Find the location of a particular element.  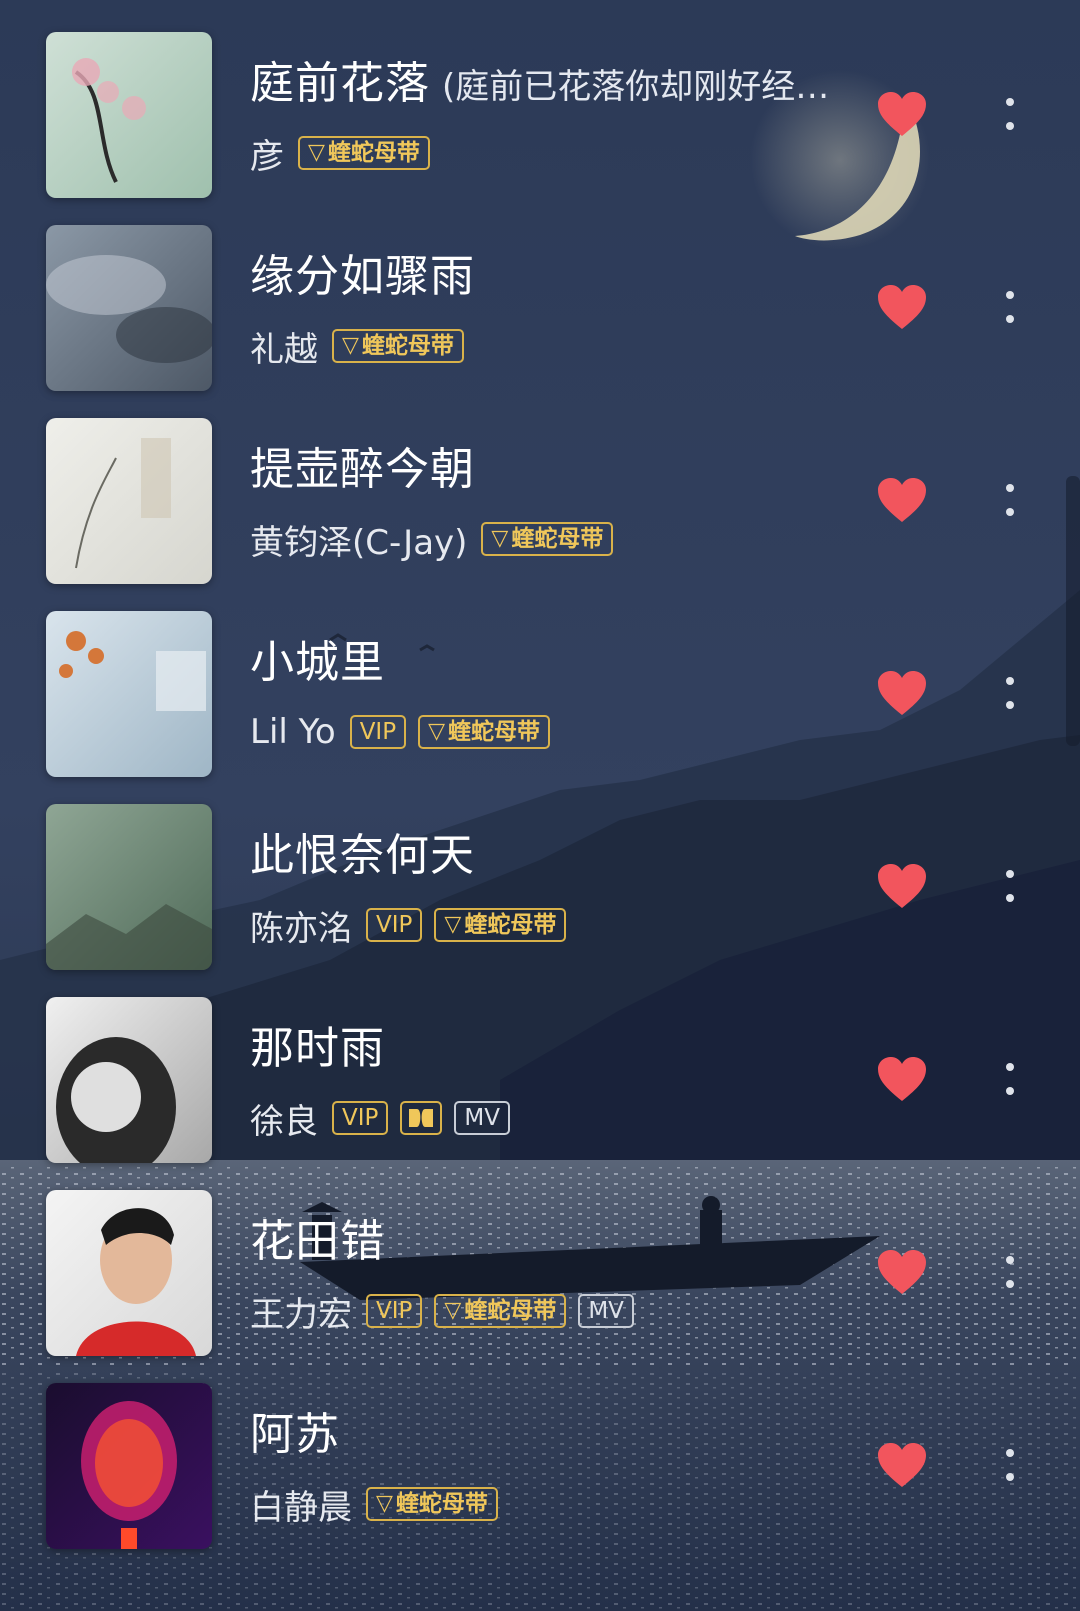

meta-line: Lil Yo VIP ▽ 蝰蛇母带 is located at coordinates (406, 732).